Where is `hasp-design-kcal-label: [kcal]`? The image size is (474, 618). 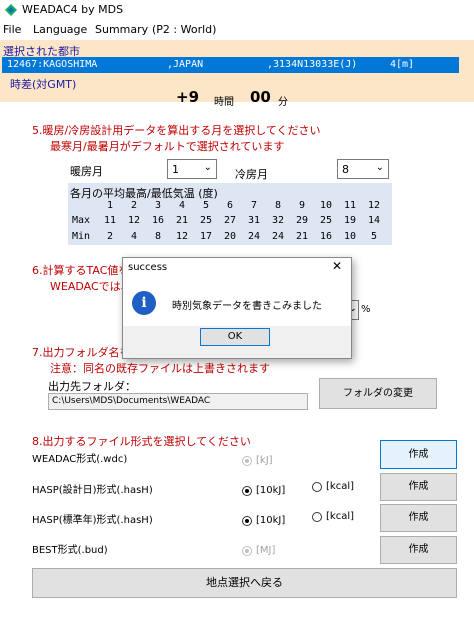 hasp-design-kcal-label: [kcal] is located at coordinates (340, 486).